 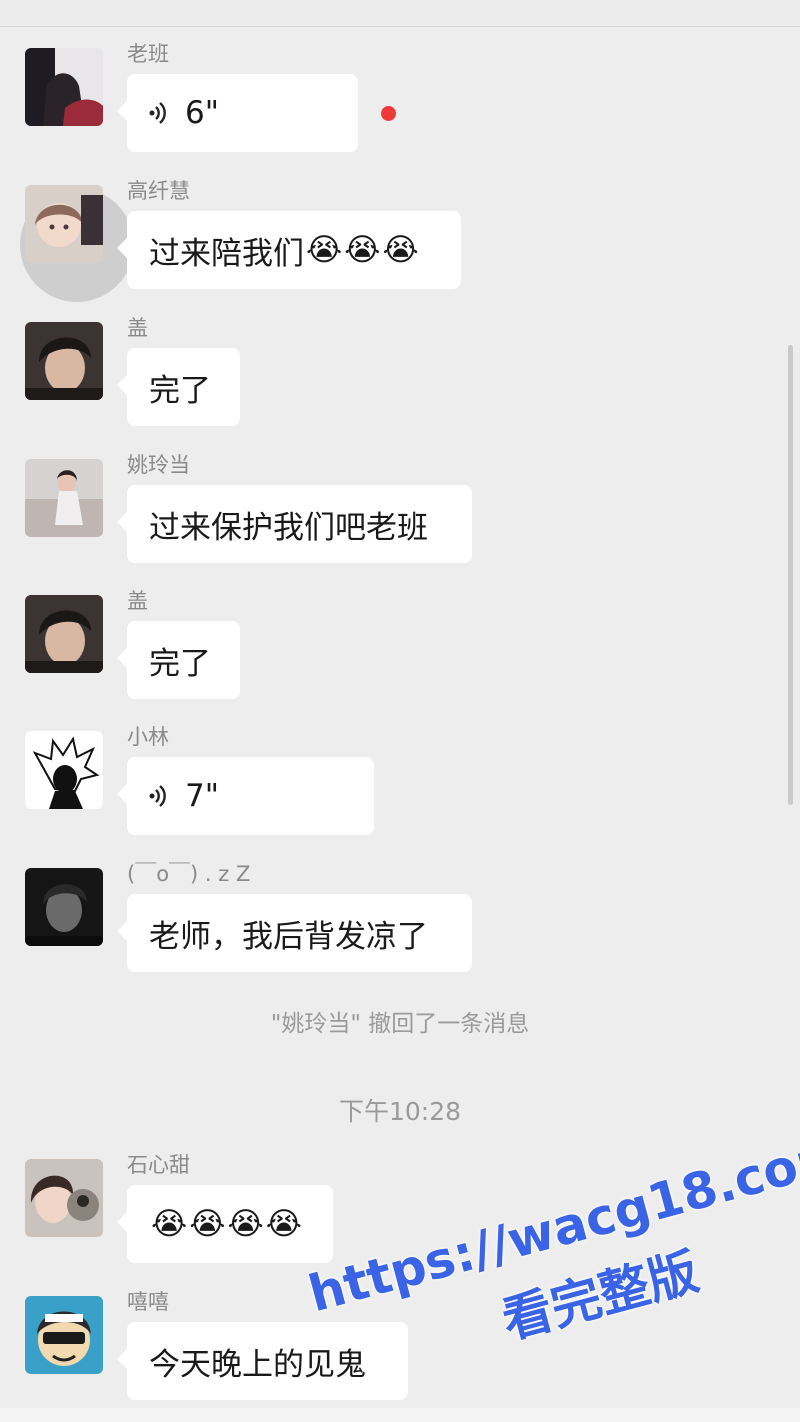 What do you see at coordinates (237, 113) in the screenshot?
I see `voice-message-bubble: 6"` at bounding box center [237, 113].